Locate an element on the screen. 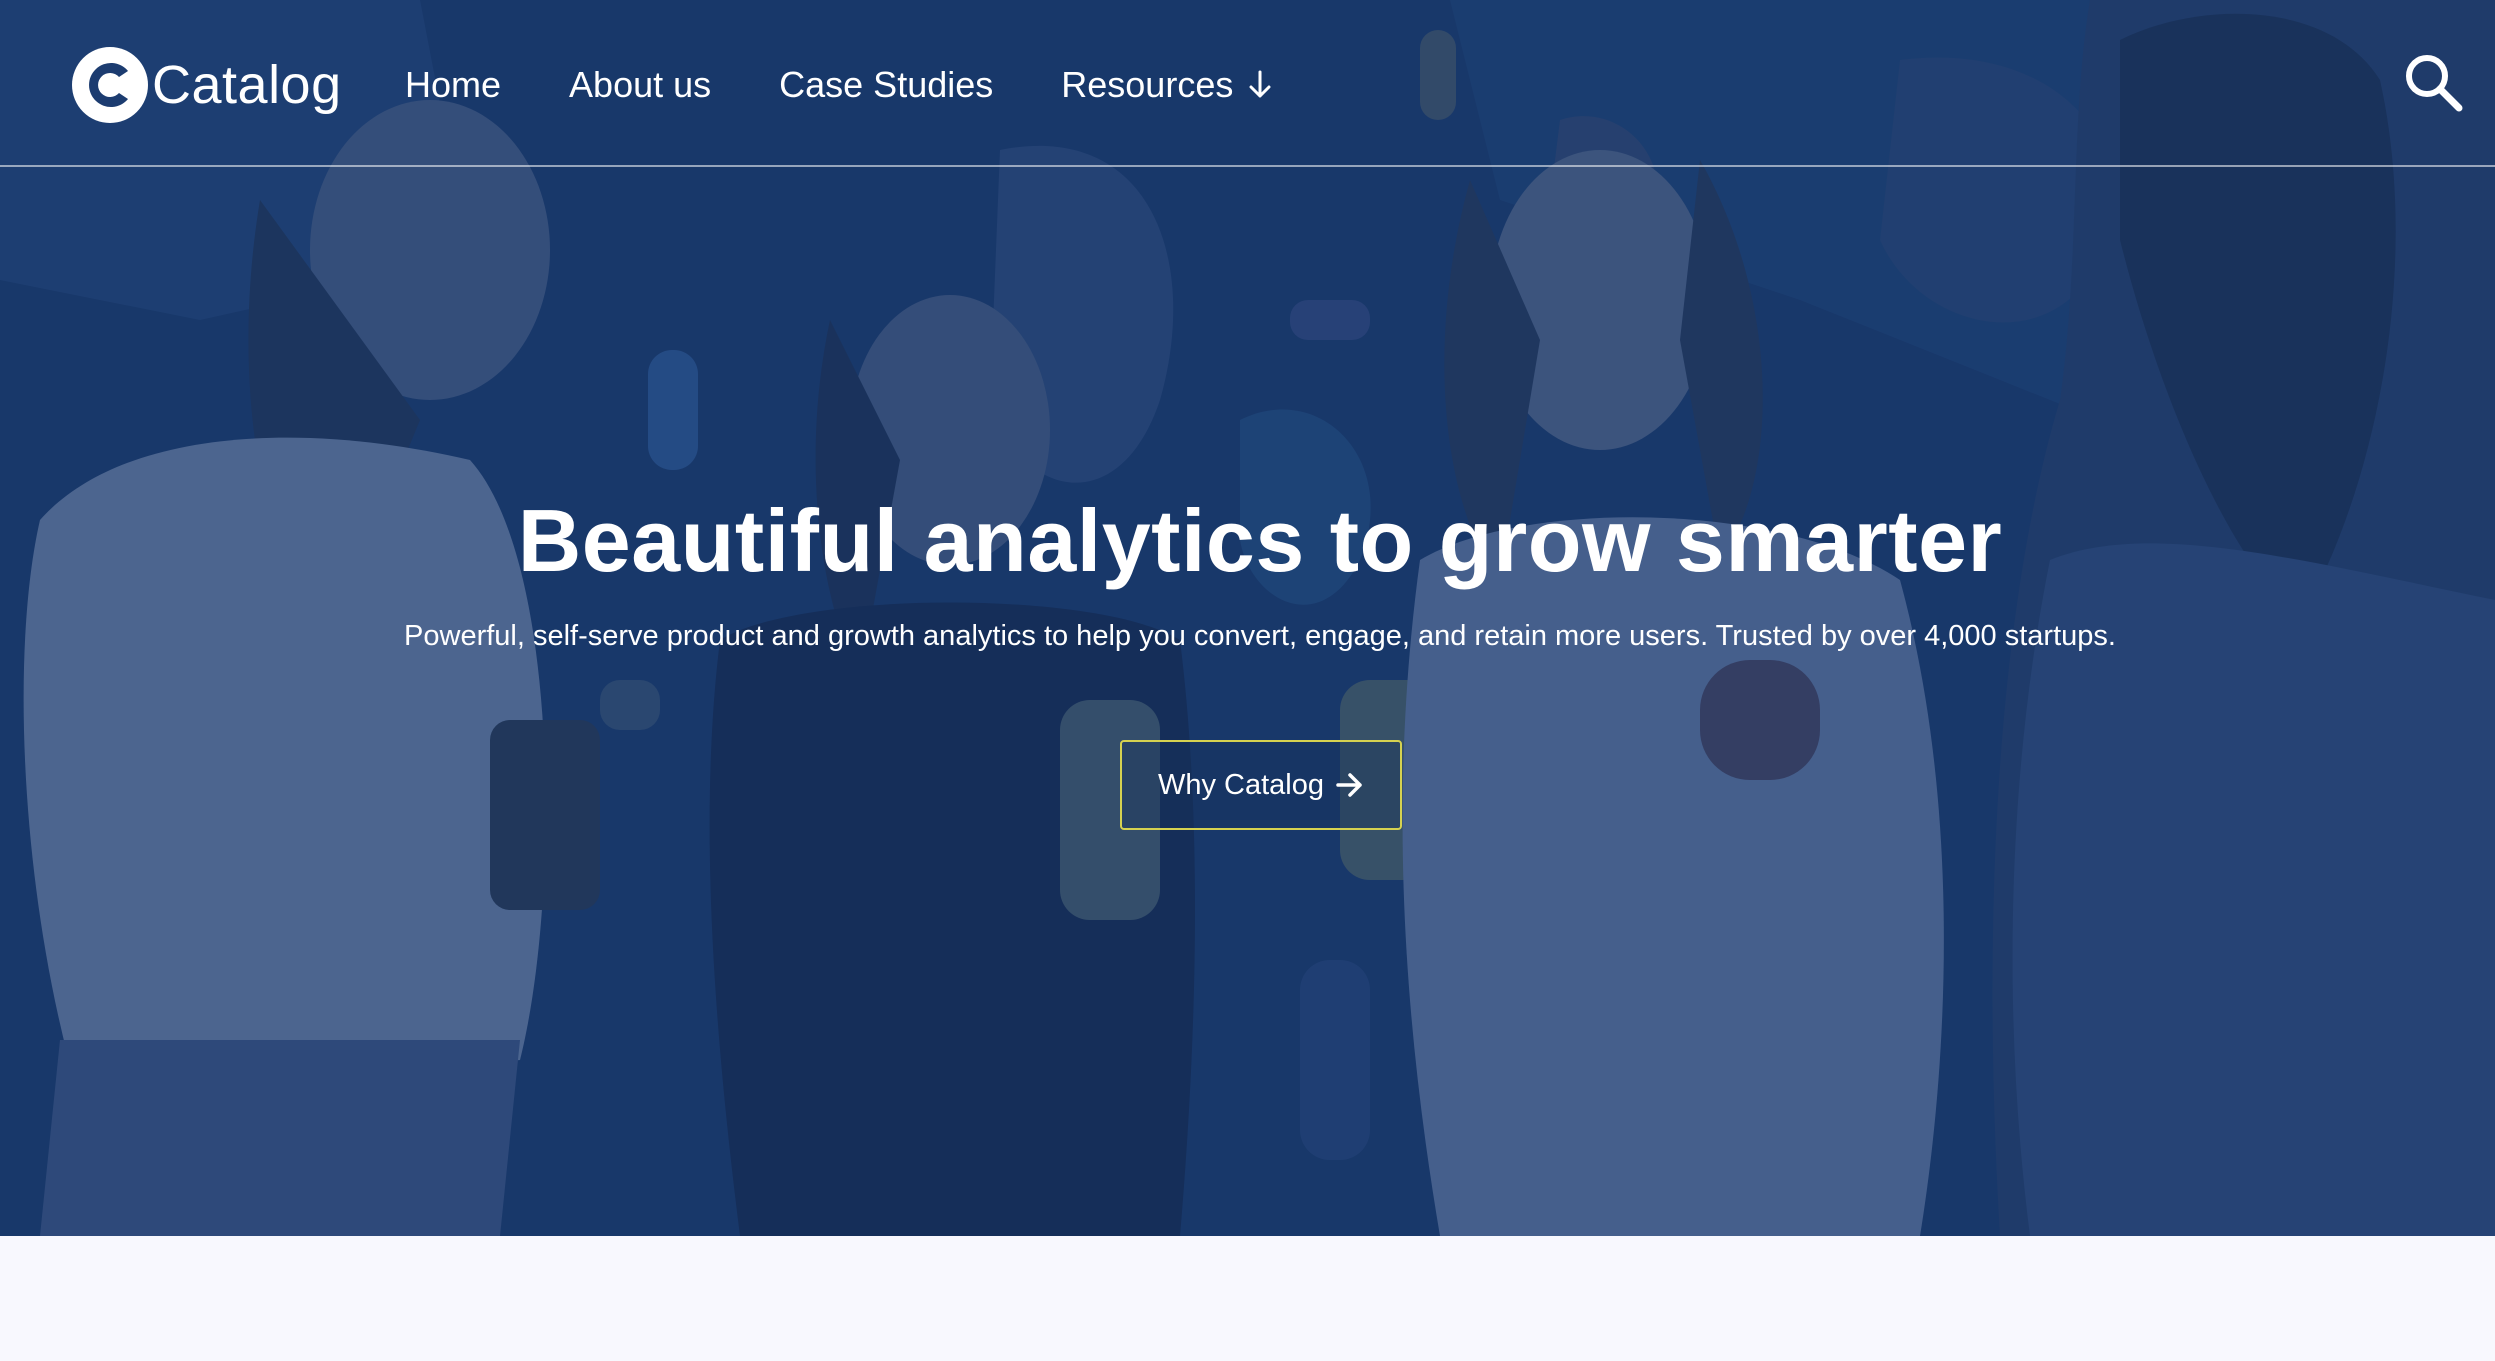 The image size is (2495, 1361). arrow-down-icon is located at coordinates (1260, 84).